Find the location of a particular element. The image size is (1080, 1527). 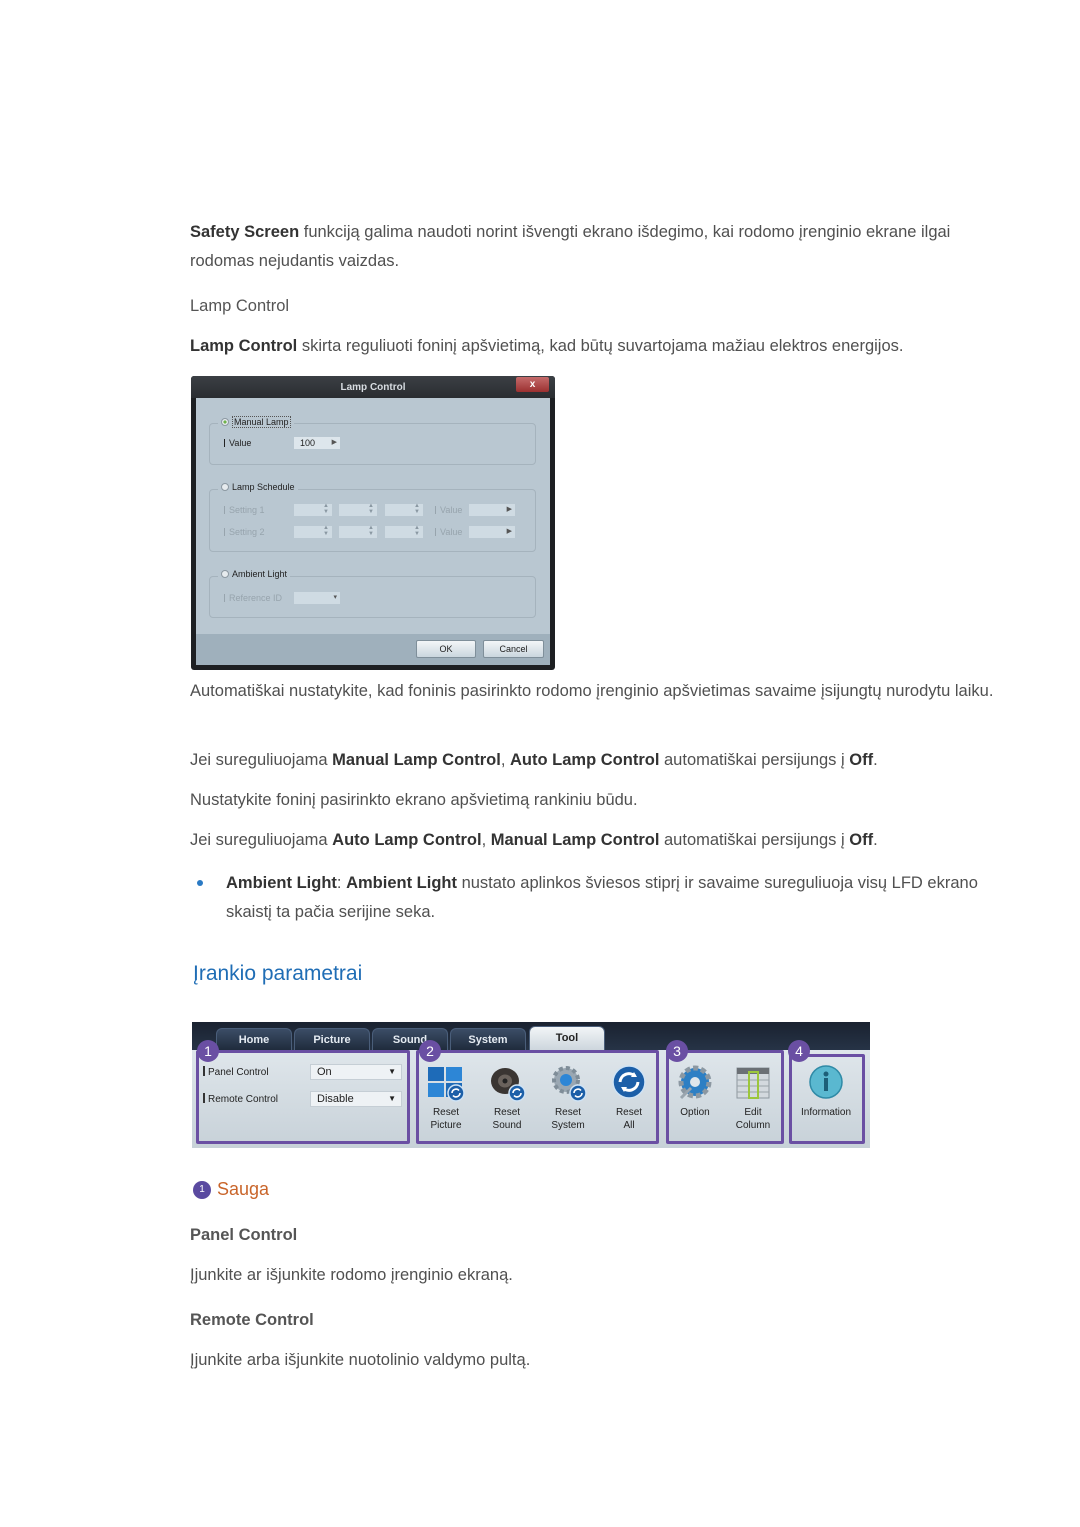

sauga-heading: 1 Sauga is located at coordinates (231, 1189).